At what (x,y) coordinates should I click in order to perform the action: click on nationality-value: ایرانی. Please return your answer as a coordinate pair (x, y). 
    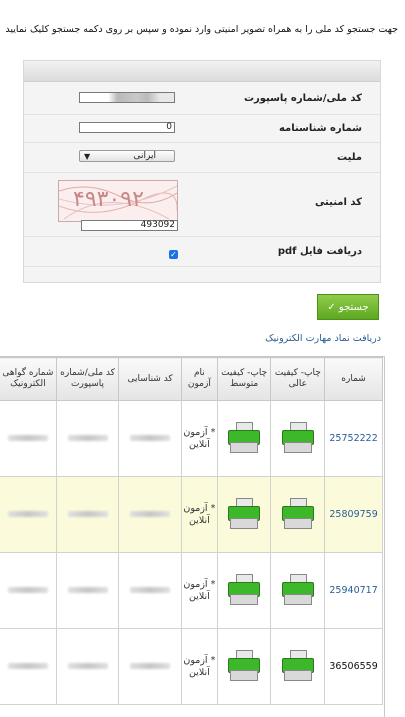
    Looking at the image, I should click on (144, 156).